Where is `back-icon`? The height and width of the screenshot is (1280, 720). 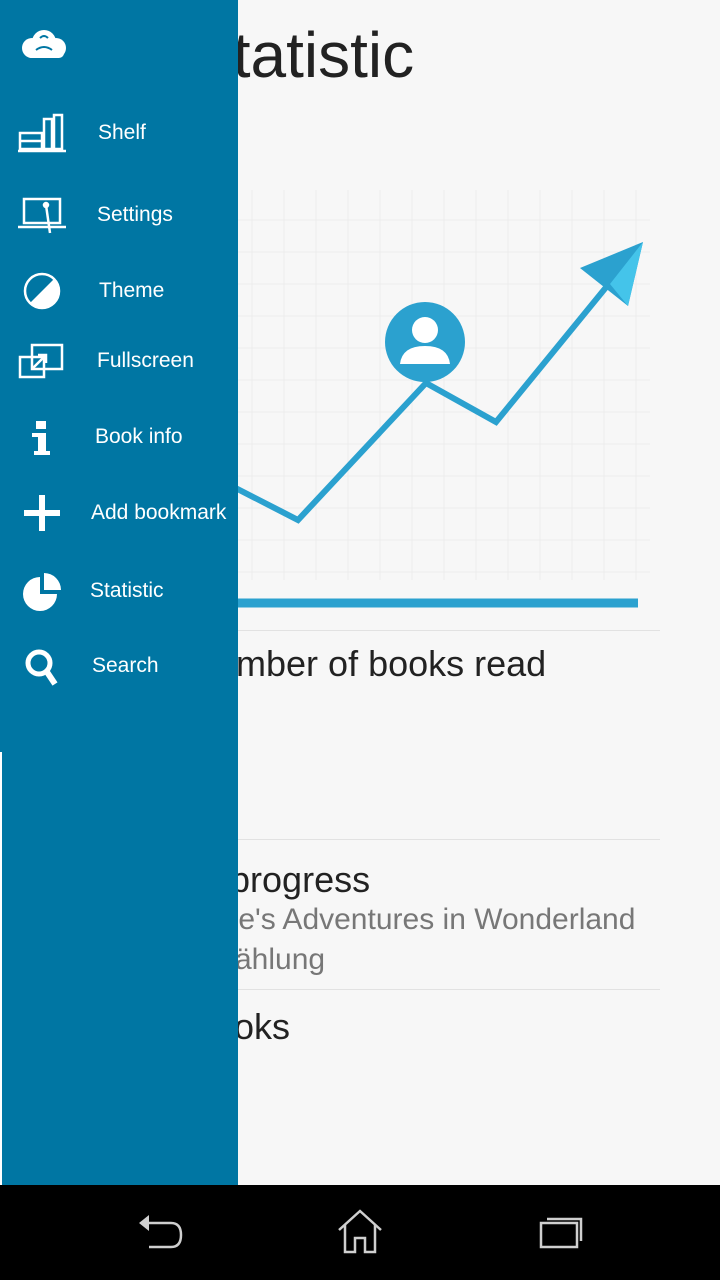 back-icon is located at coordinates (160, 1231).